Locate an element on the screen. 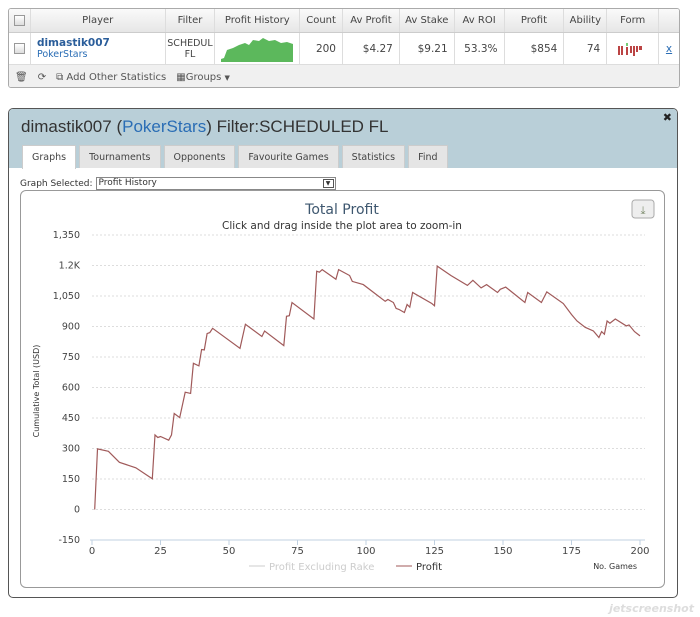 Image resolution: width=700 pixels, height=617 pixels. title-site-link: PokerStars is located at coordinates (164, 126).